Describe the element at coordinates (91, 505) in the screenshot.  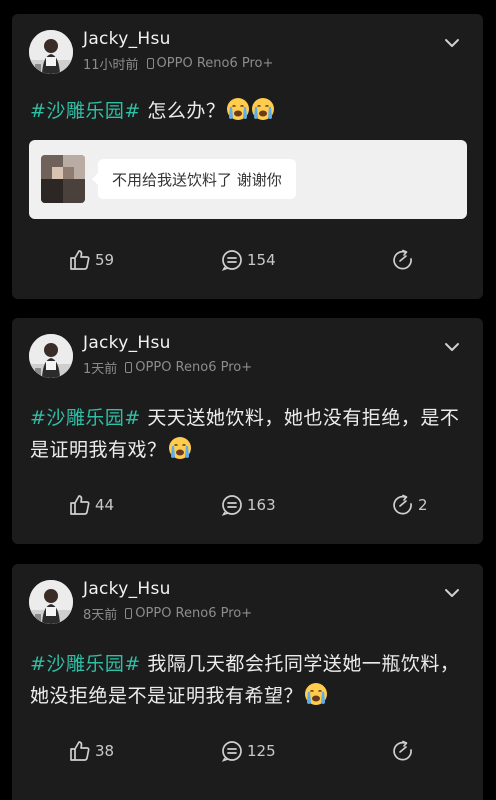
I see `like-button: 44` at that location.